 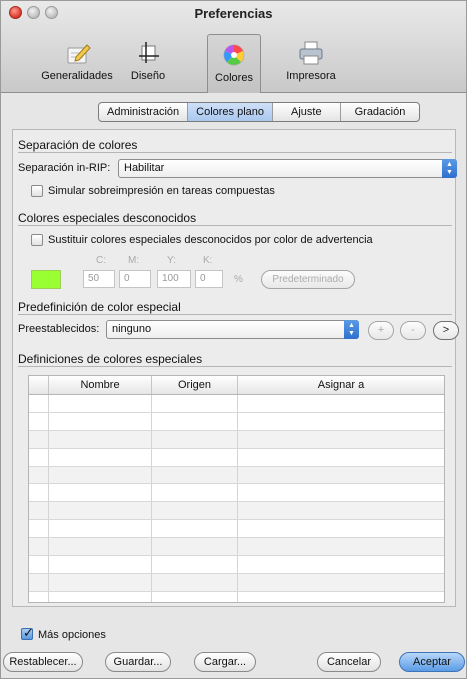 I want to click on m-field: 0, so click(x=135, y=279).